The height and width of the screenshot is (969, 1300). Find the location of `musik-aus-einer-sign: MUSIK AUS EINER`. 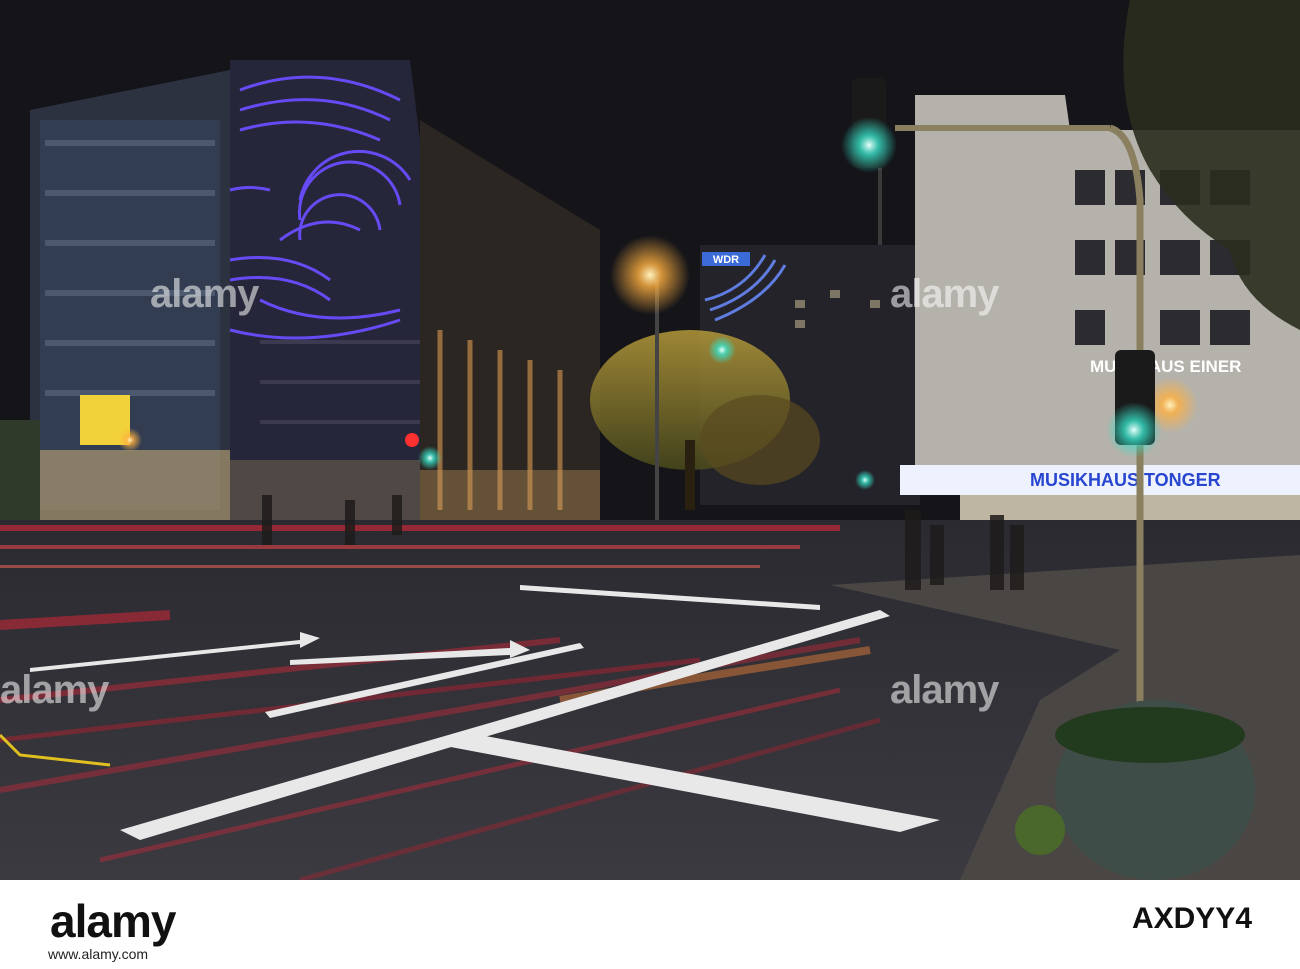

musik-aus-einer-sign: MUSIK AUS EINER is located at coordinates (1165, 366).